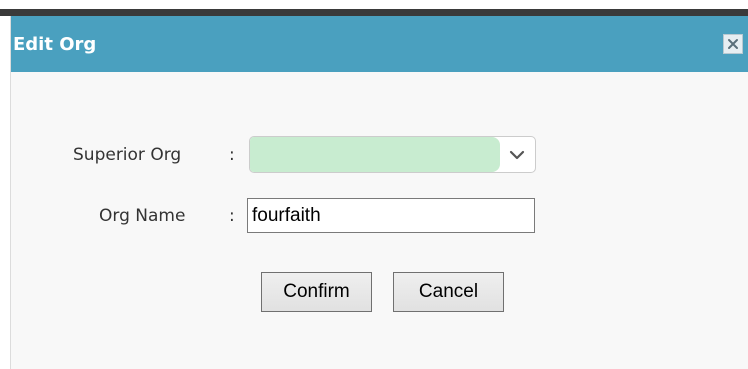 Image resolution: width=748 pixels, height=369 pixels. What do you see at coordinates (232, 155) in the screenshot?
I see `superior-org-colon: :` at bounding box center [232, 155].